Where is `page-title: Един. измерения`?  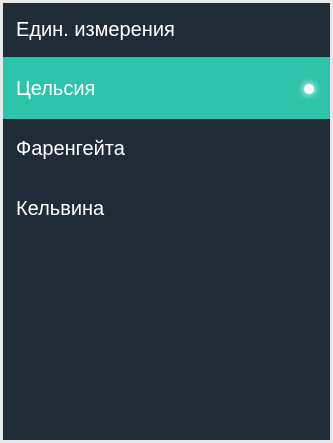 page-title: Един. измерения is located at coordinates (166, 31).